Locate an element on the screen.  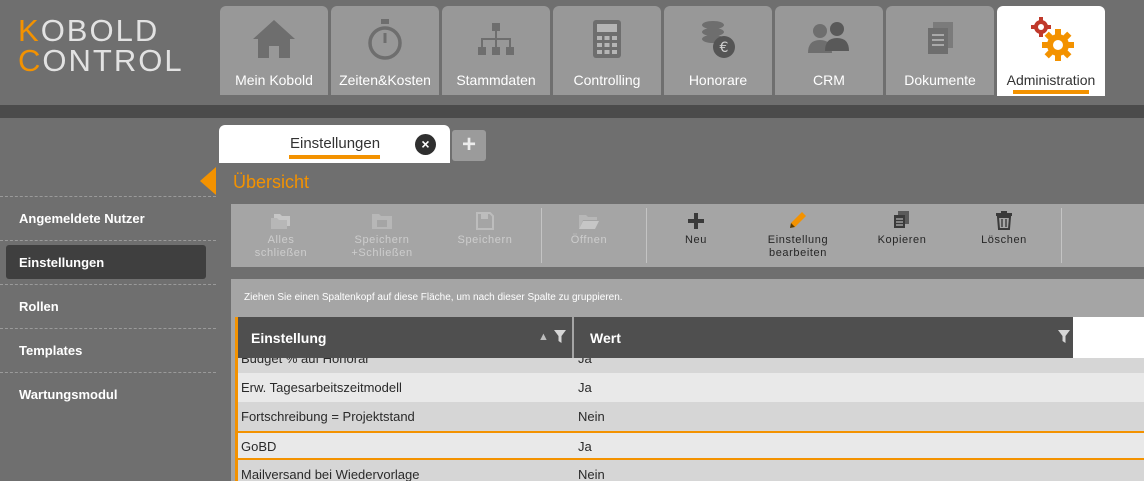
close-all-button: Alles schließen is located at coordinates (281, 235).